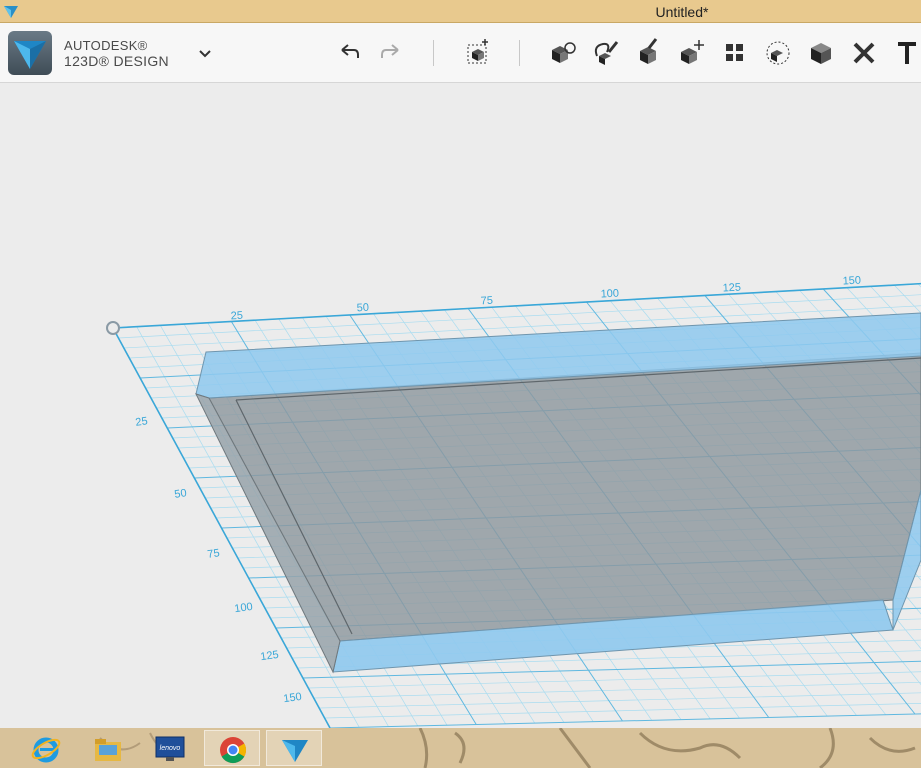  I want to click on pattern-icon, so click(734, 52).